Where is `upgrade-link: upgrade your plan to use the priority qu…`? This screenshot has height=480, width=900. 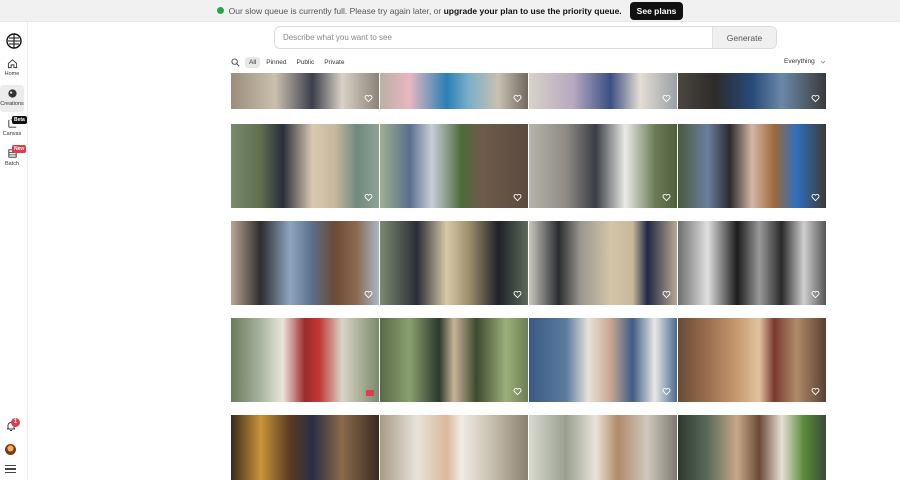 upgrade-link: upgrade your plan to use the priority qu… is located at coordinates (533, 11).